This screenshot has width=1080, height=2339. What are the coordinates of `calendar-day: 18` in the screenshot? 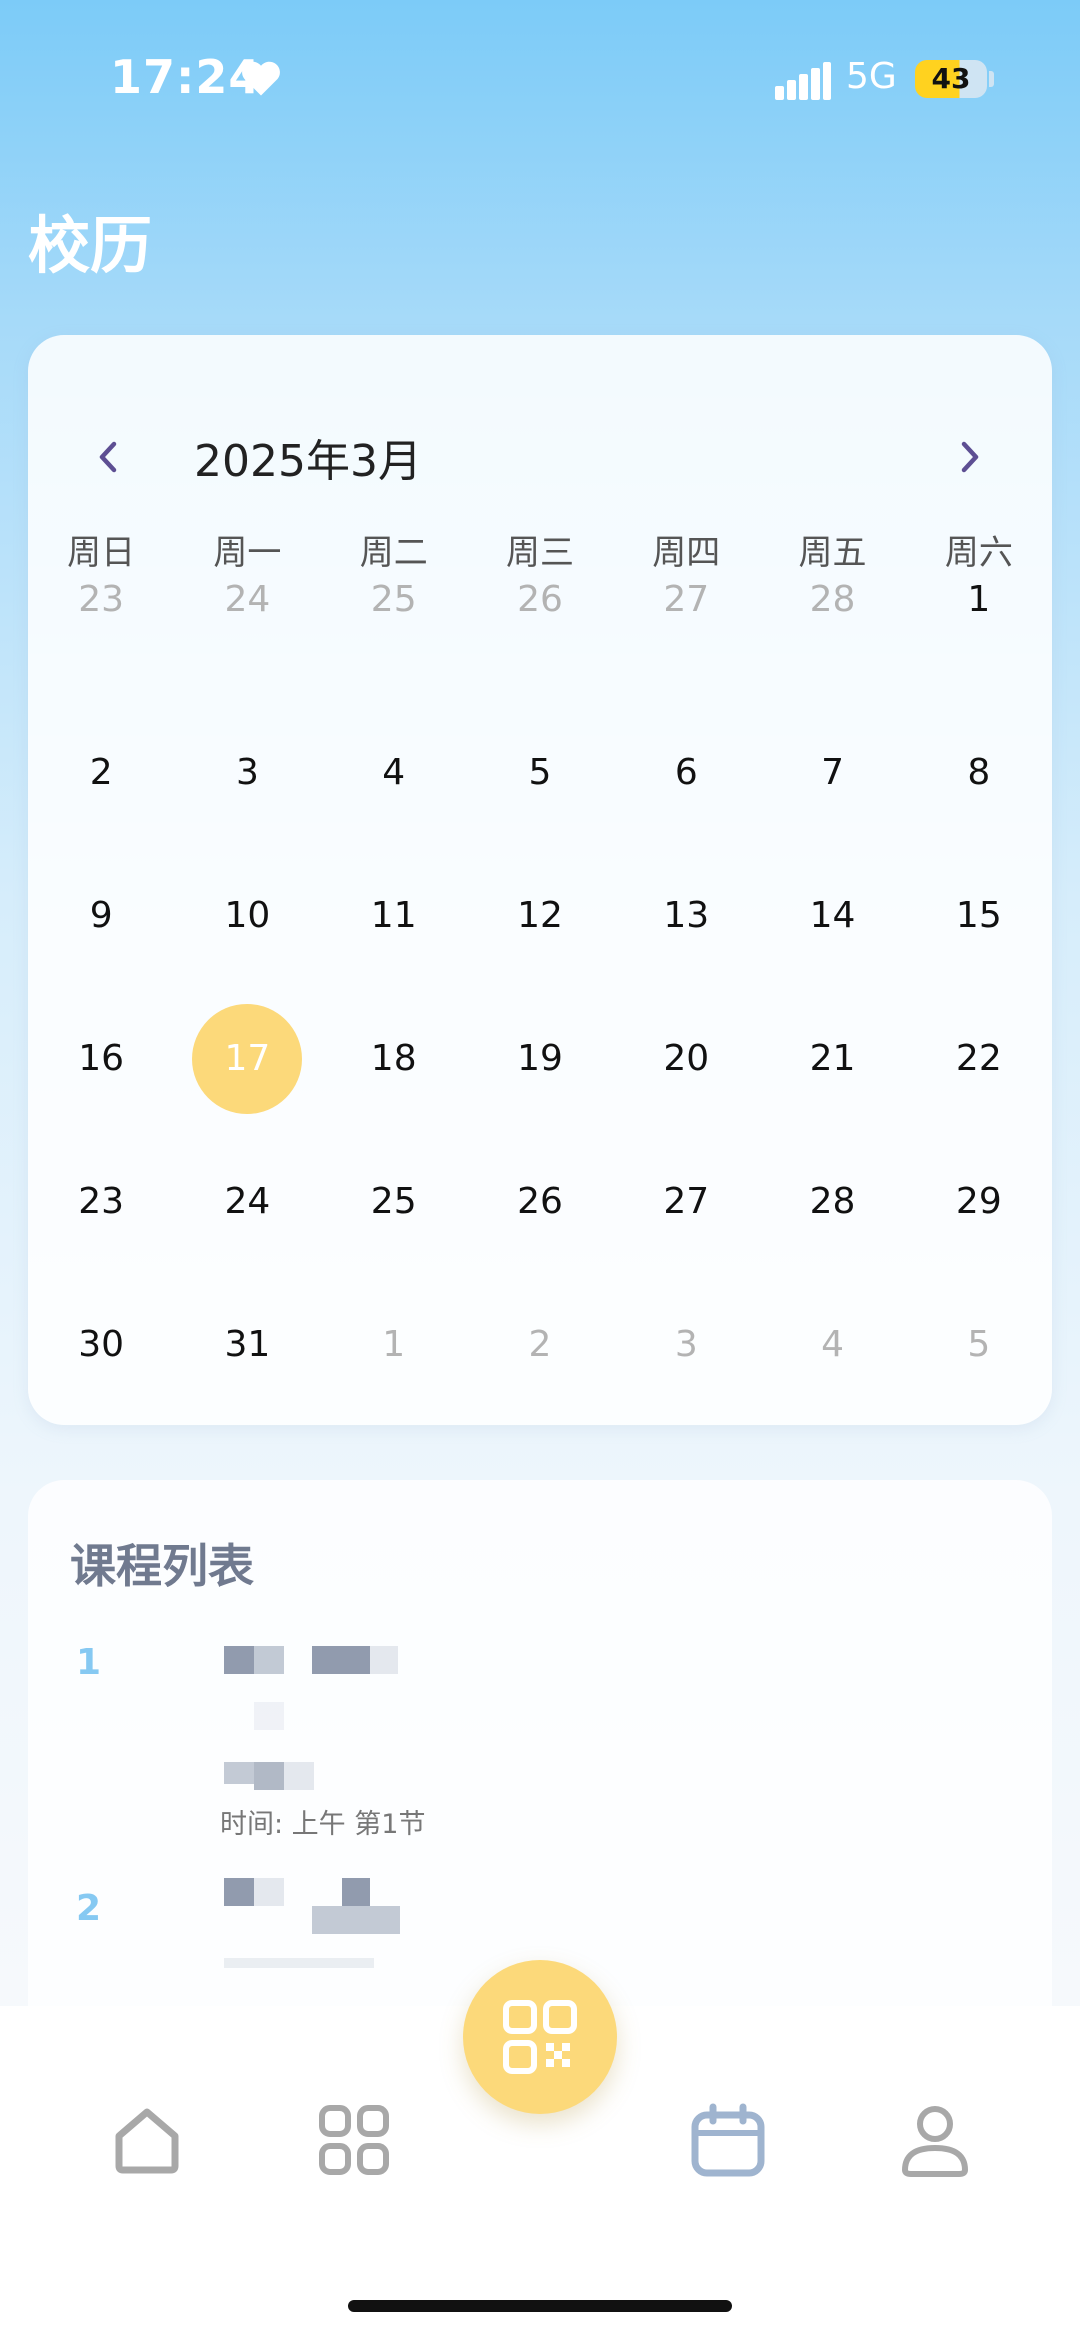 It's located at (394, 1075).